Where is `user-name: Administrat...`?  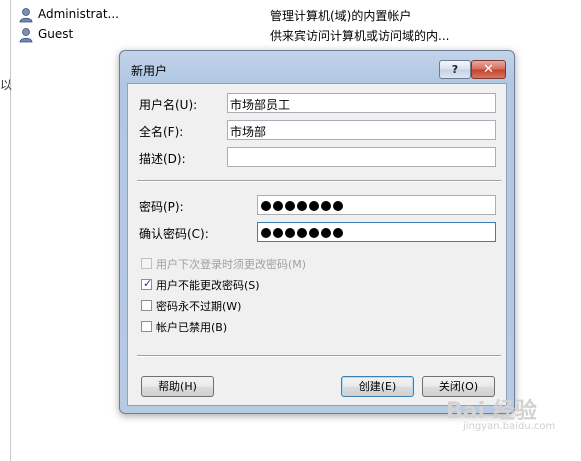
user-name: Administrat... is located at coordinates (78, 14).